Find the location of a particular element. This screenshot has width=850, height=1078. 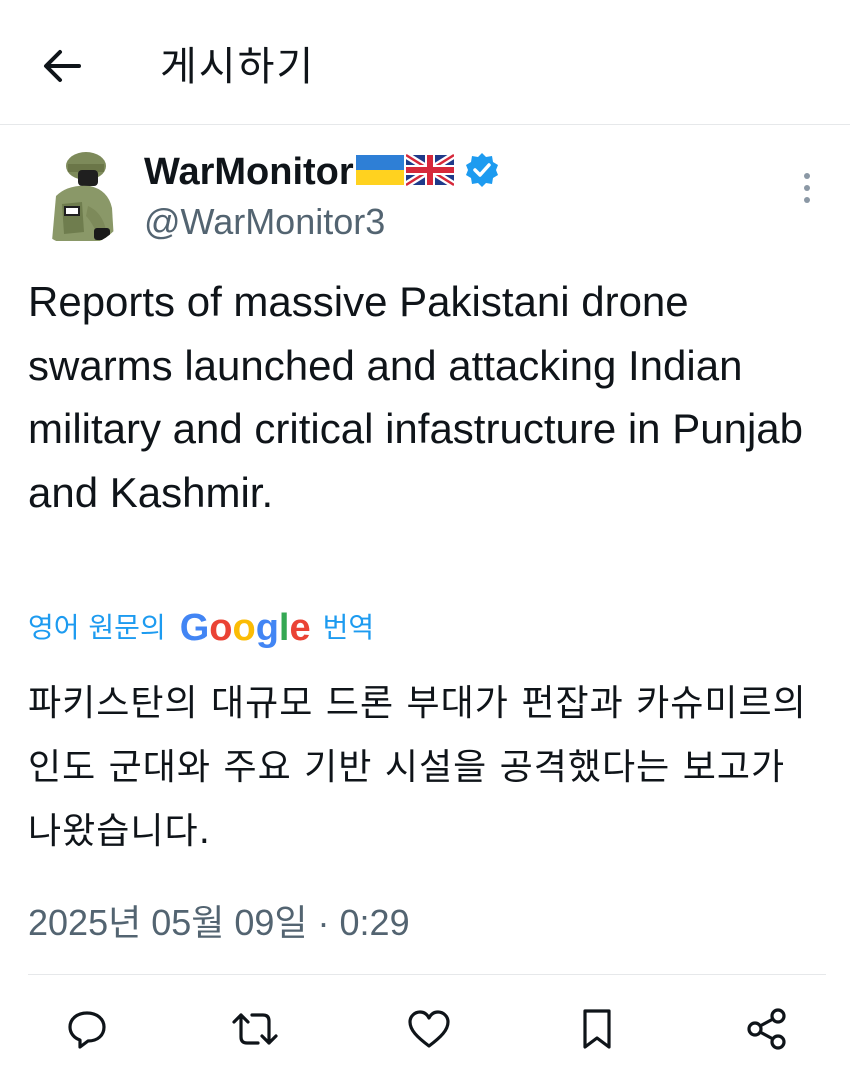

verified-badge-icon is located at coordinates (482, 172).